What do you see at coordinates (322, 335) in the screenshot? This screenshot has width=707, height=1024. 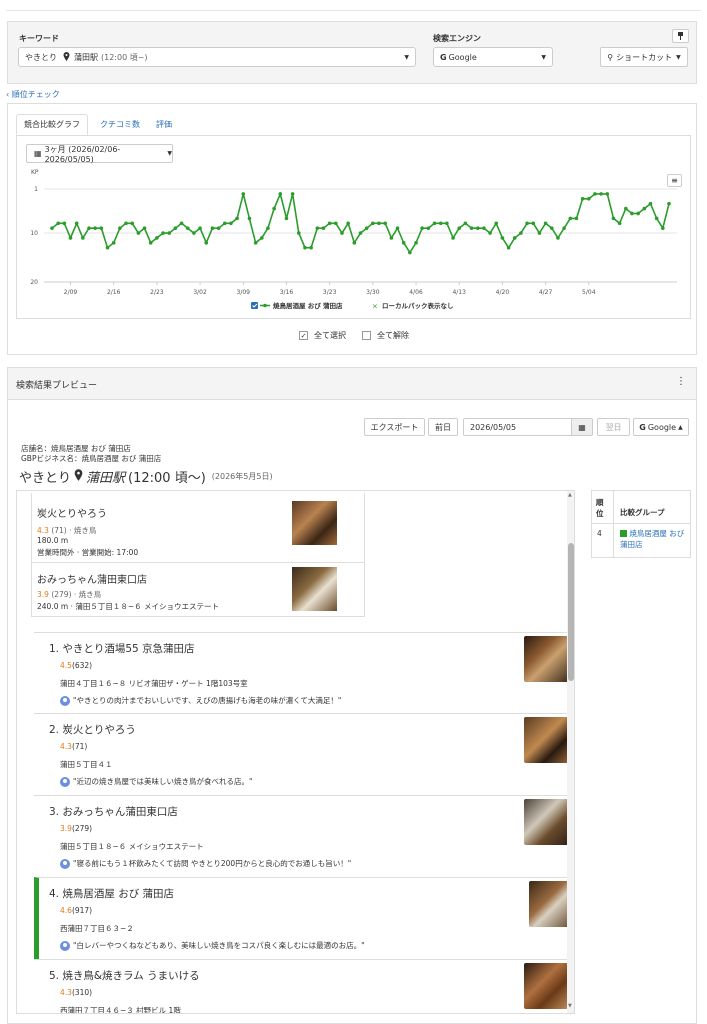 I see `select-all-option: ✓ 全て選択` at bounding box center [322, 335].